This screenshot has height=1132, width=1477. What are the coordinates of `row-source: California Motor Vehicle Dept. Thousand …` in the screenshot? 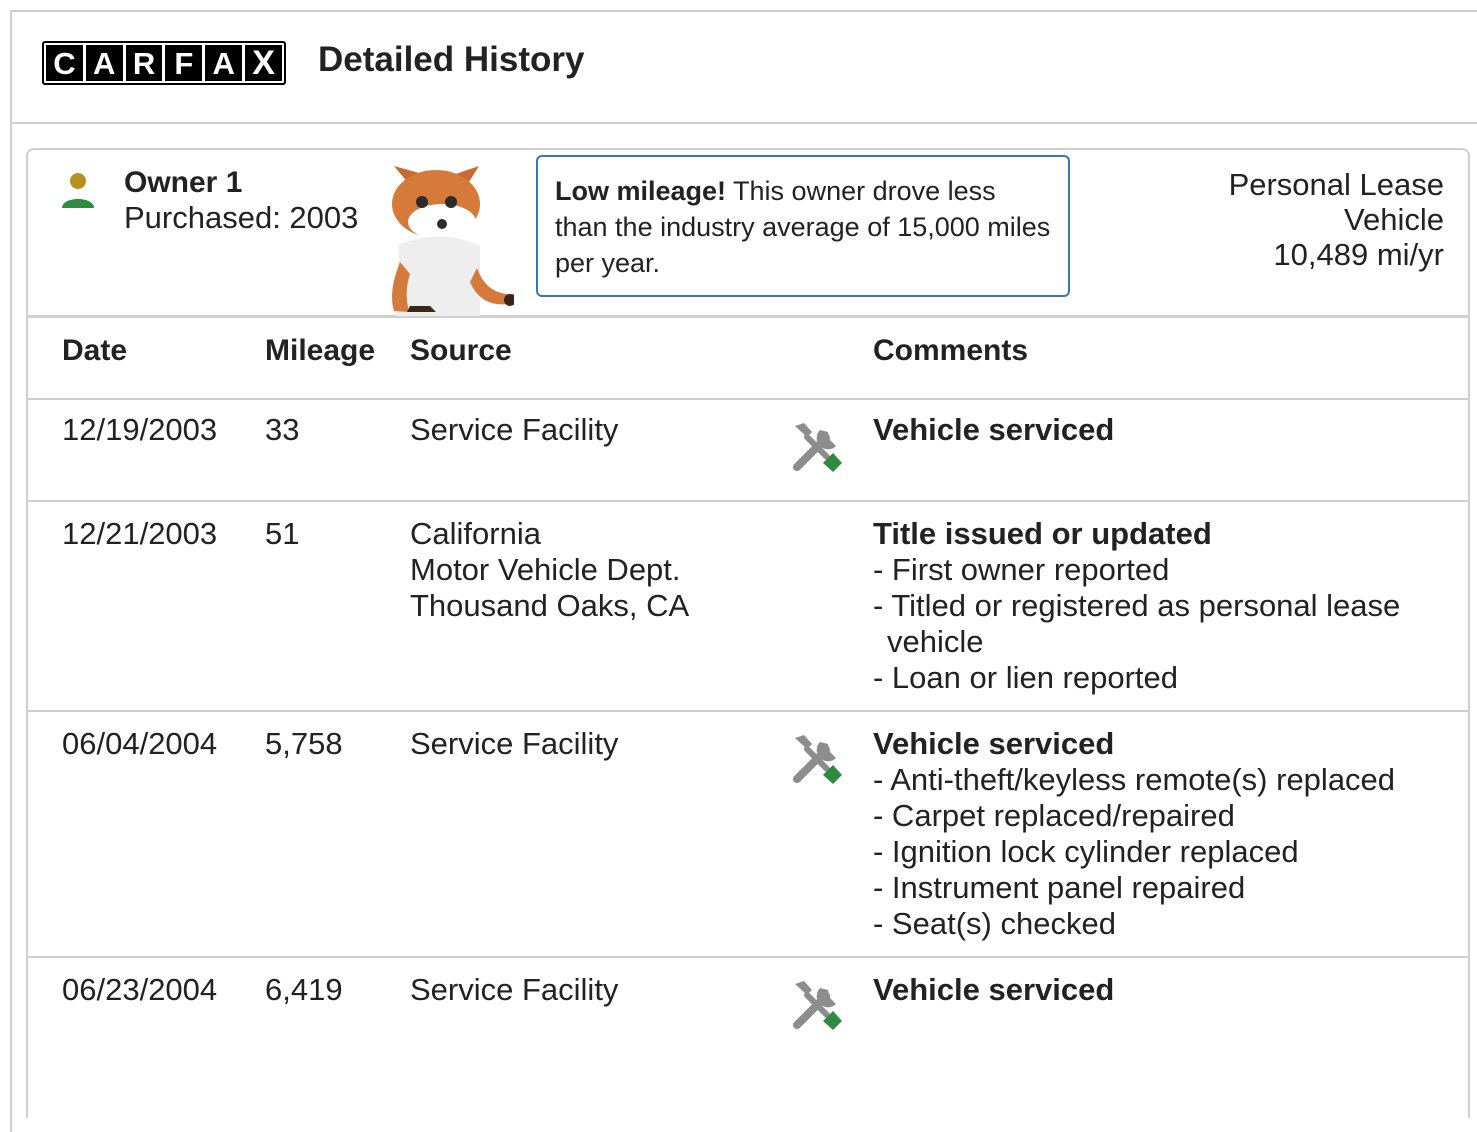 It's located at (549, 570).